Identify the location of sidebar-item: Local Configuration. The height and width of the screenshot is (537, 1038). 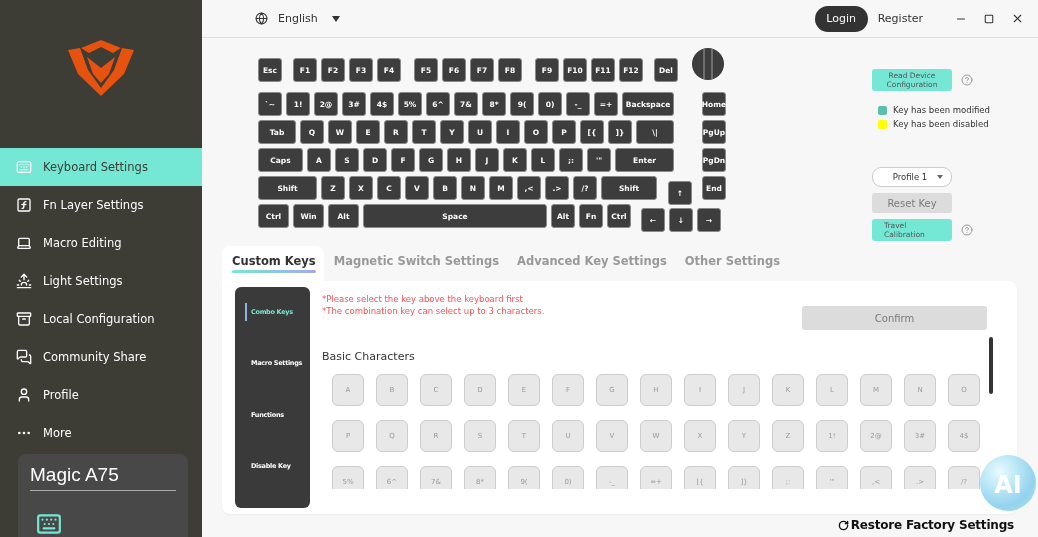
(101, 319).